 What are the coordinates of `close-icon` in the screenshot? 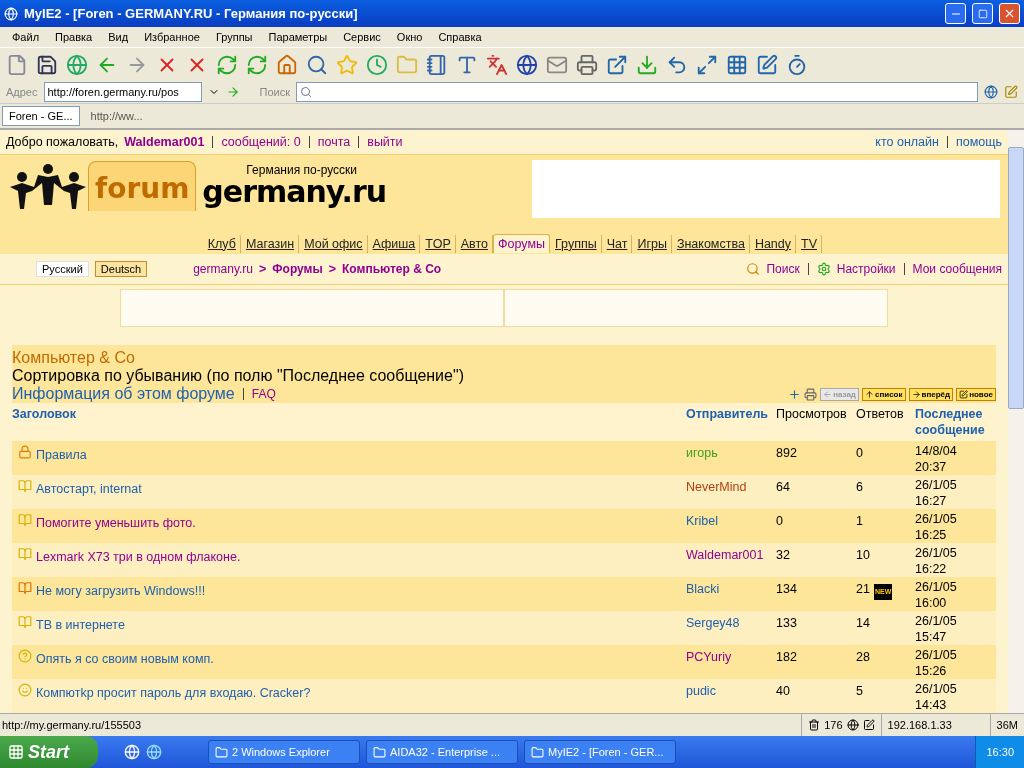 It's located at (1009, 13).